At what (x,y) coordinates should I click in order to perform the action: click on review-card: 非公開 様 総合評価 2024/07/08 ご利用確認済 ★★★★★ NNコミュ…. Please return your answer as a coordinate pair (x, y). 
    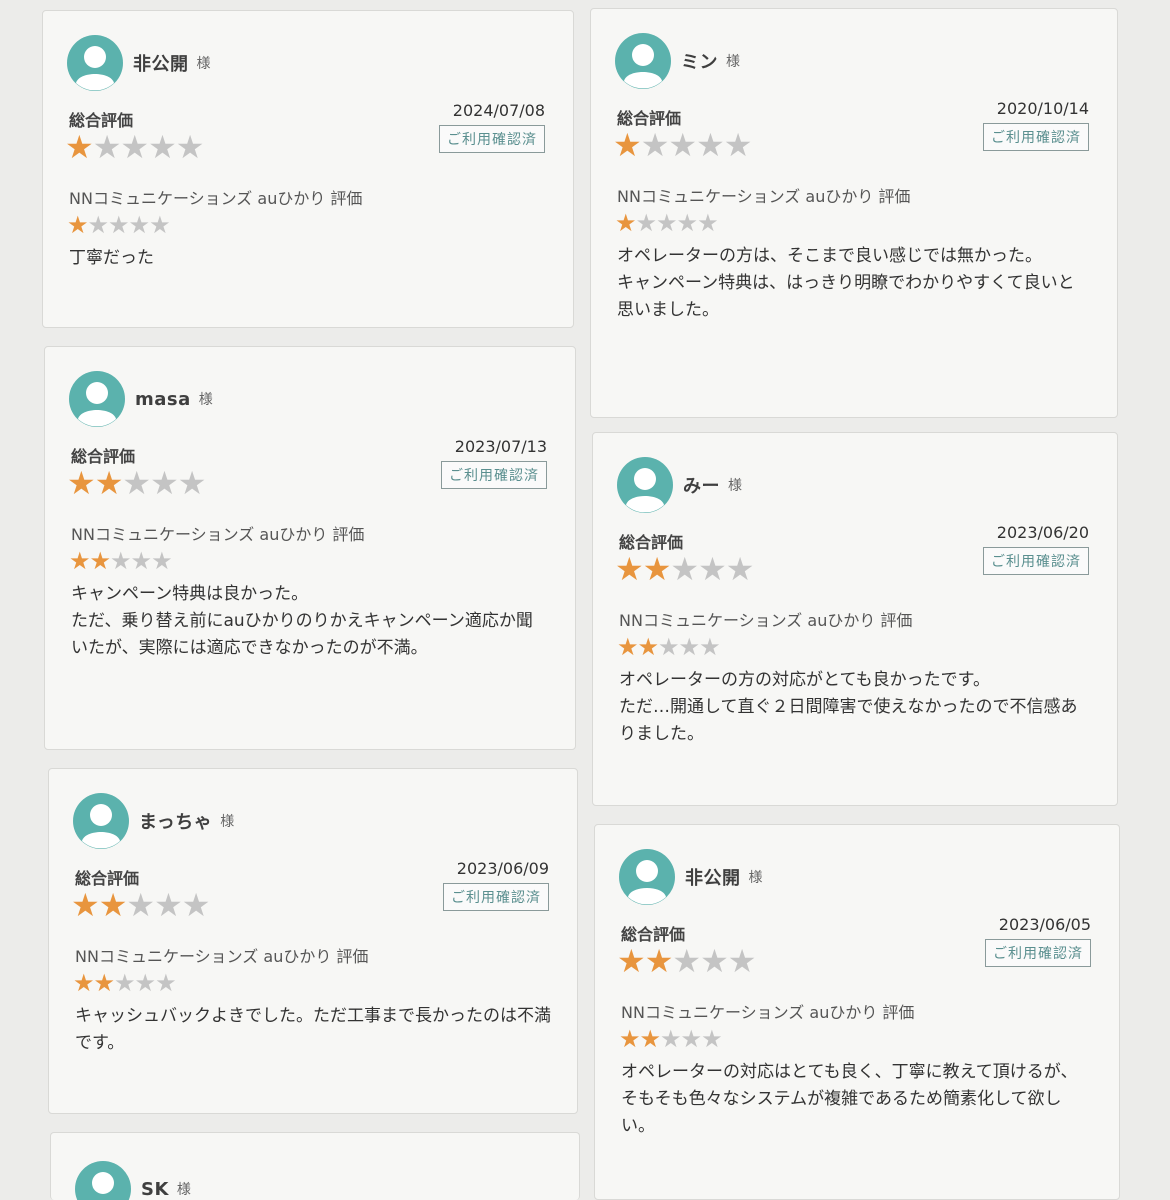
    Looking at the image, I should click on (308, 169).